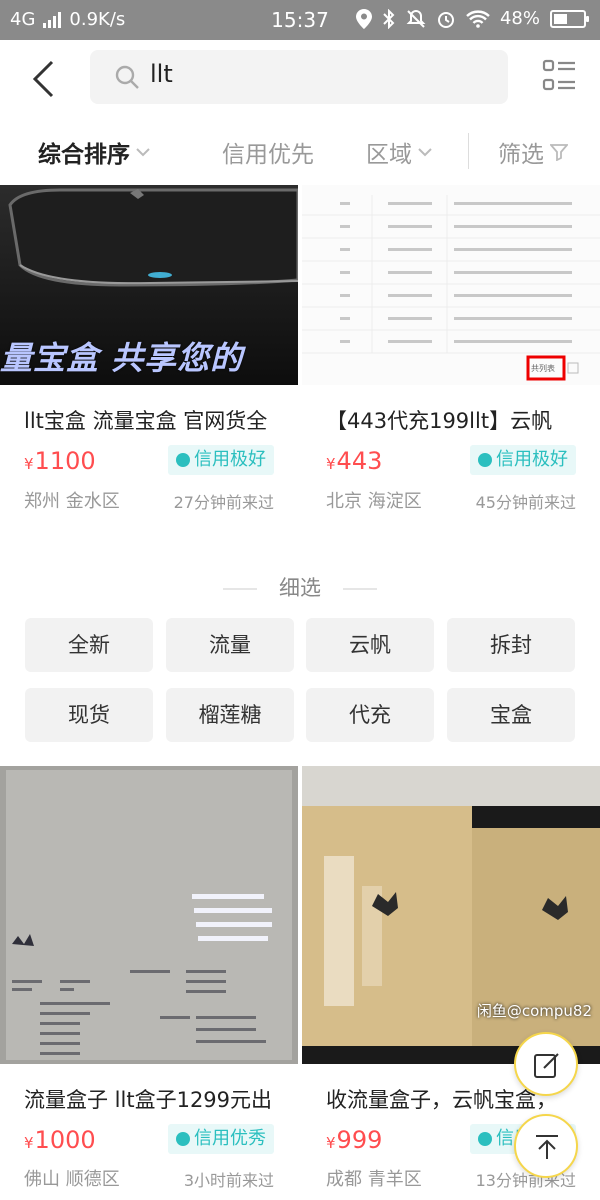  Describe the element at coordinates (511, 645) in the screenshot. I see `refine-chip: 拆封` at that location.